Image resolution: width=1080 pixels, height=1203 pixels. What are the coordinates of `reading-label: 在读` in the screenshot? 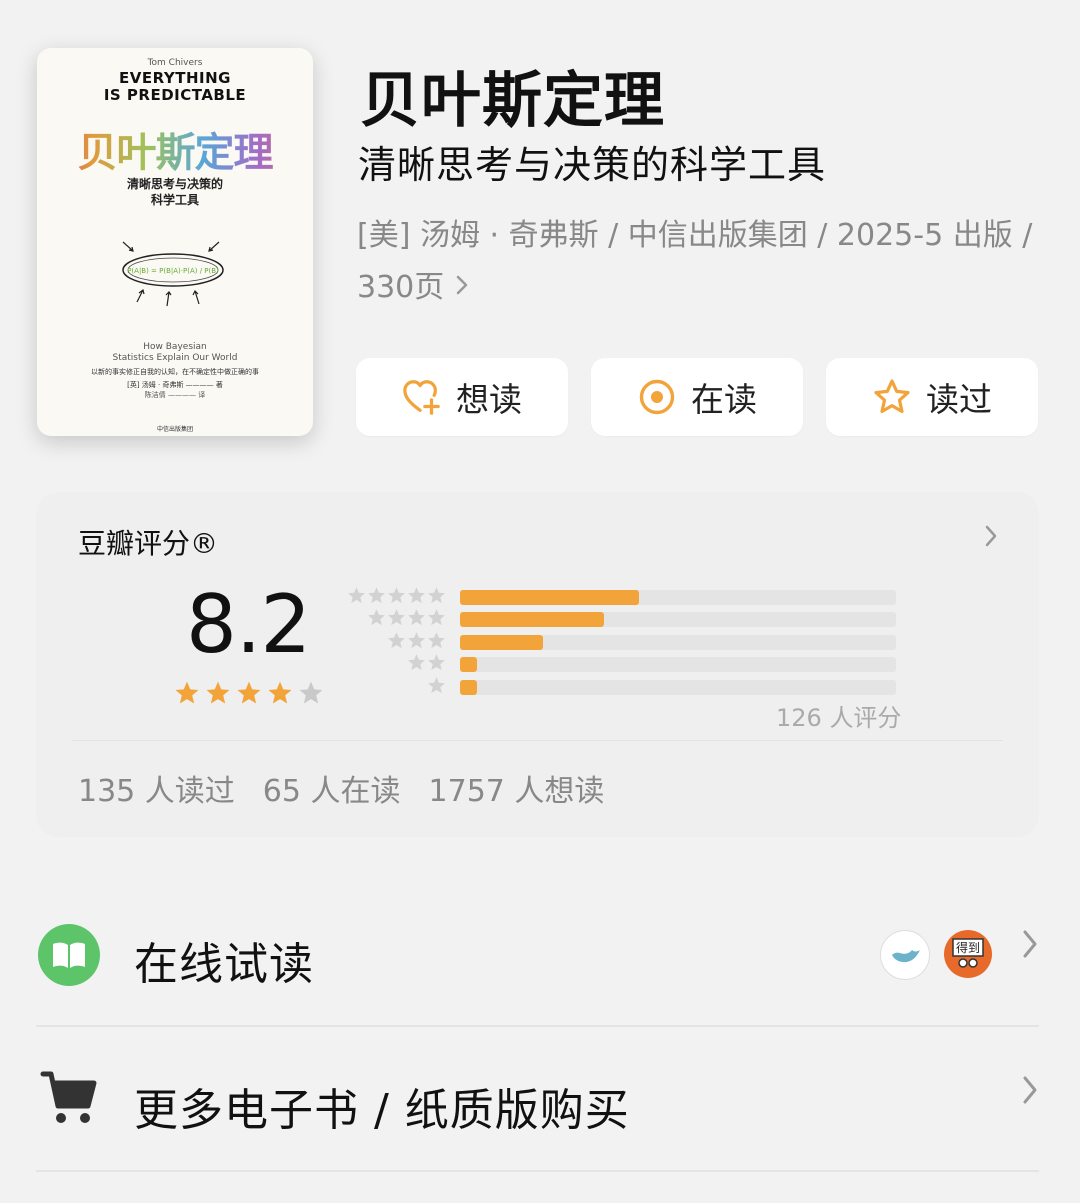 It's located at (724, 399).